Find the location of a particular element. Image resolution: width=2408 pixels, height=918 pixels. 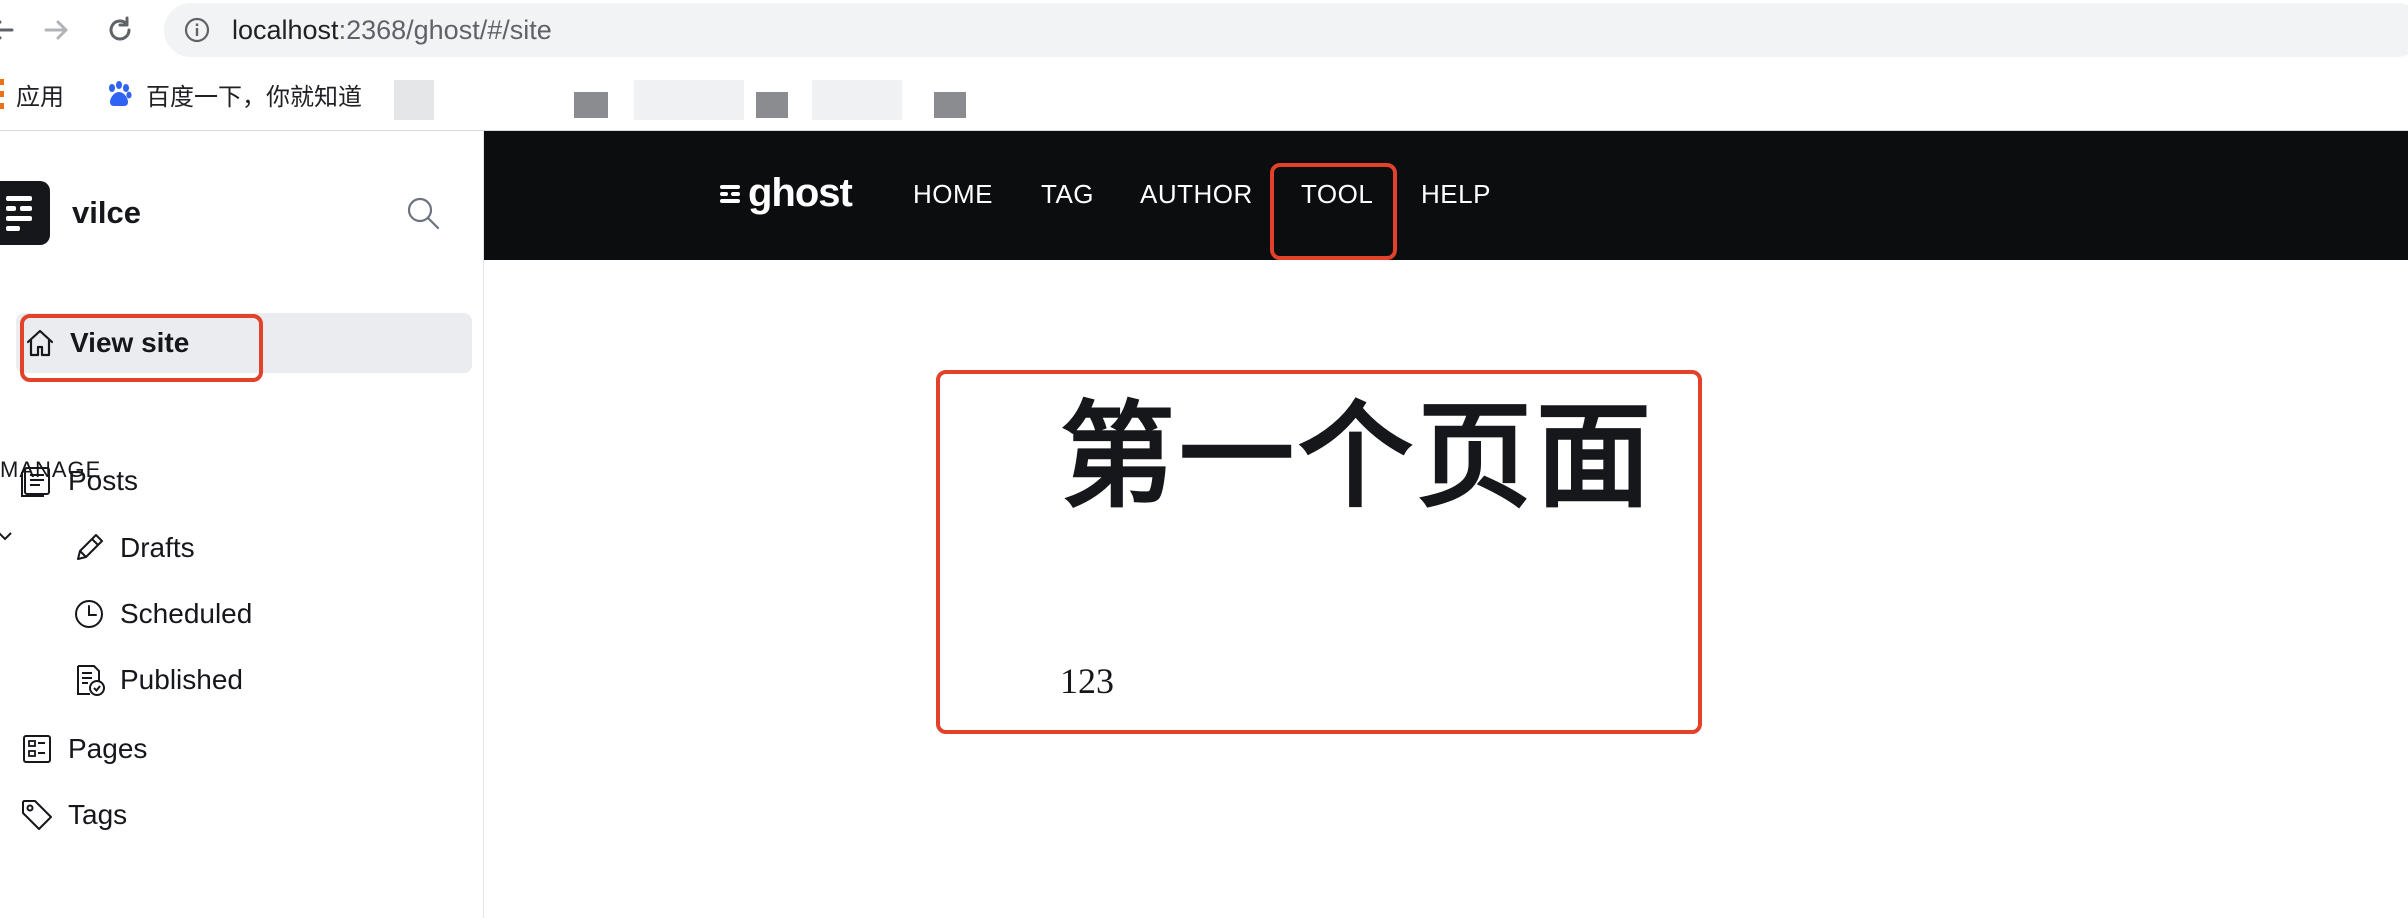

site-name: vilce is located at coordinates (106, 213).